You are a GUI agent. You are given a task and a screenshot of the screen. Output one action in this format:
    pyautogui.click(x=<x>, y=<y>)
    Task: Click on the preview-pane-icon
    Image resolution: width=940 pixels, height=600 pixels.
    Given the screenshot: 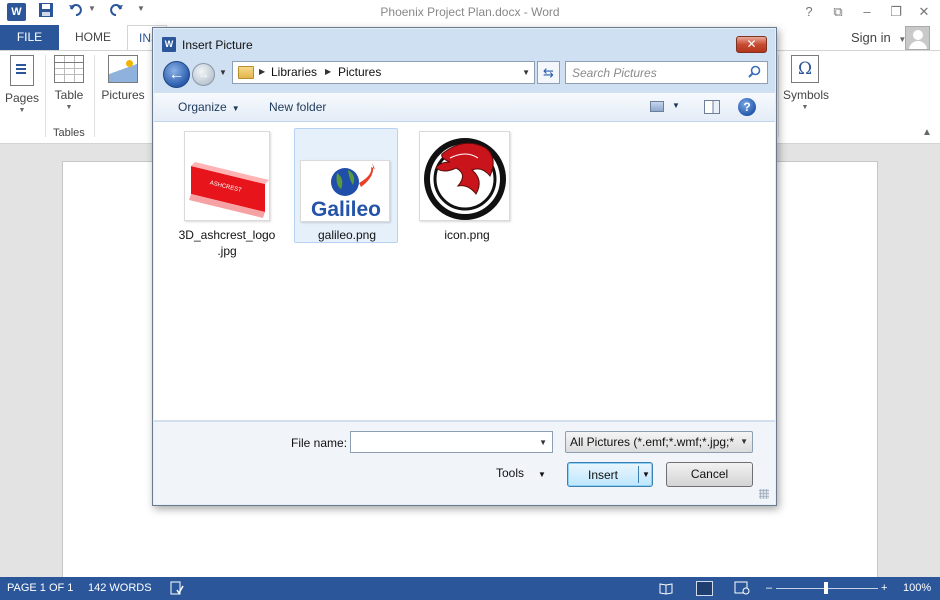 What is the action you would take?
    pyautogui.click(x=712, y=107)
    